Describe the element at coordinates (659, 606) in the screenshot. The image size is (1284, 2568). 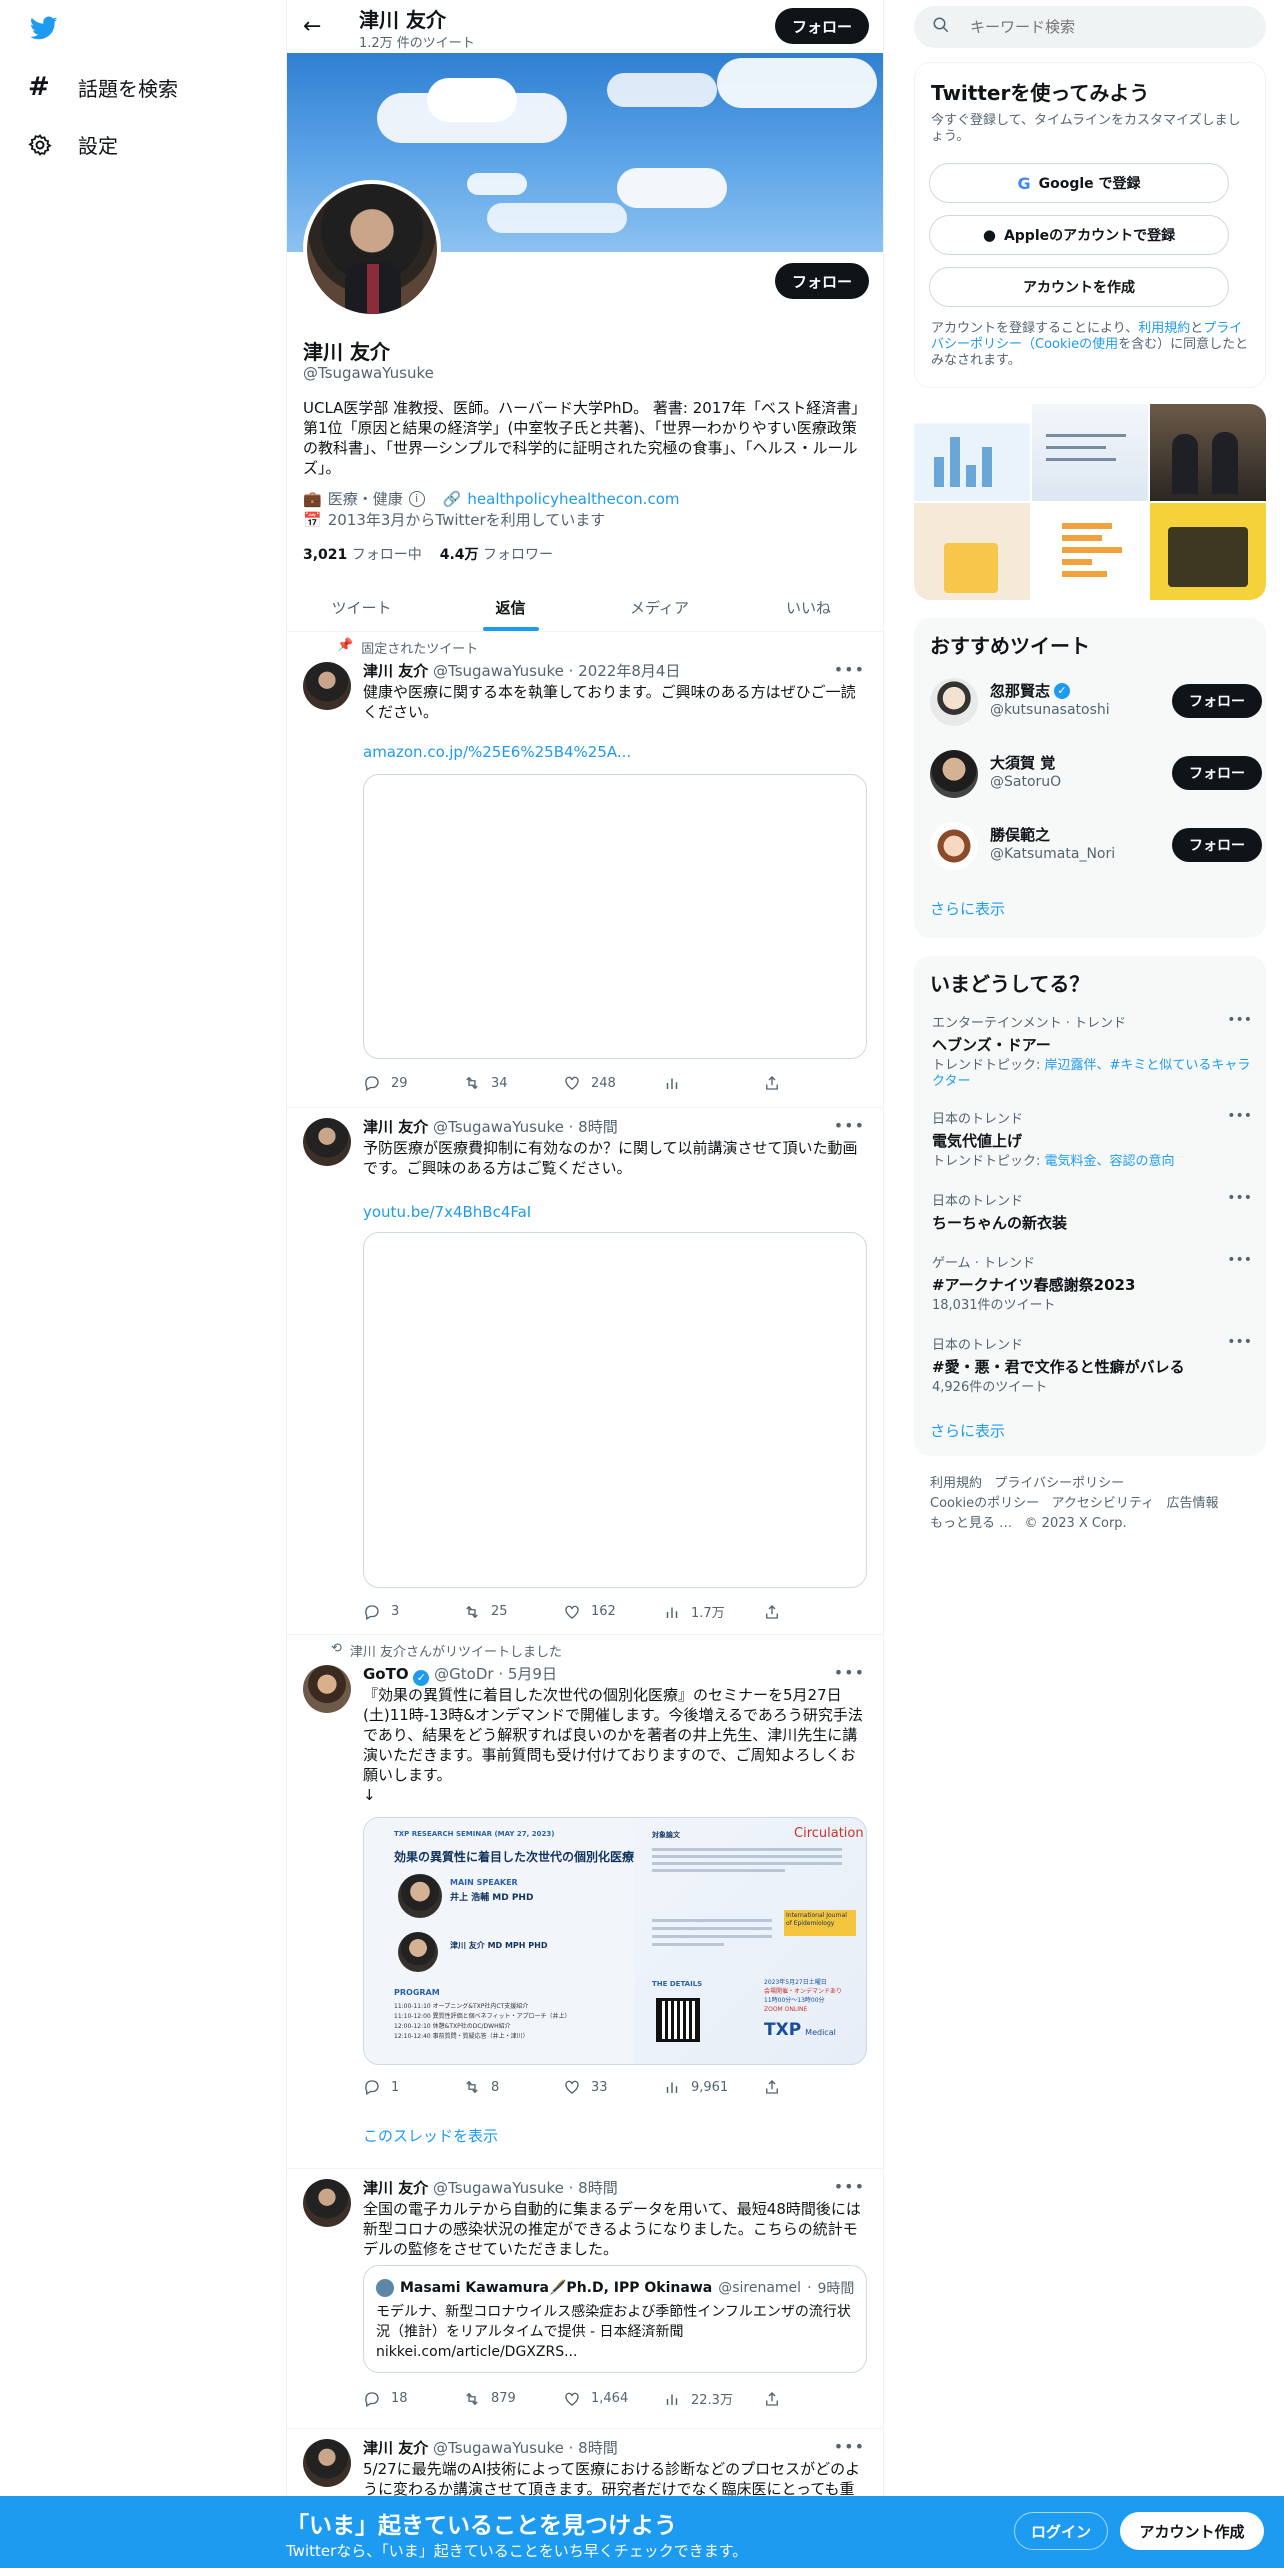
I see `tab-media: メディア` at that location.